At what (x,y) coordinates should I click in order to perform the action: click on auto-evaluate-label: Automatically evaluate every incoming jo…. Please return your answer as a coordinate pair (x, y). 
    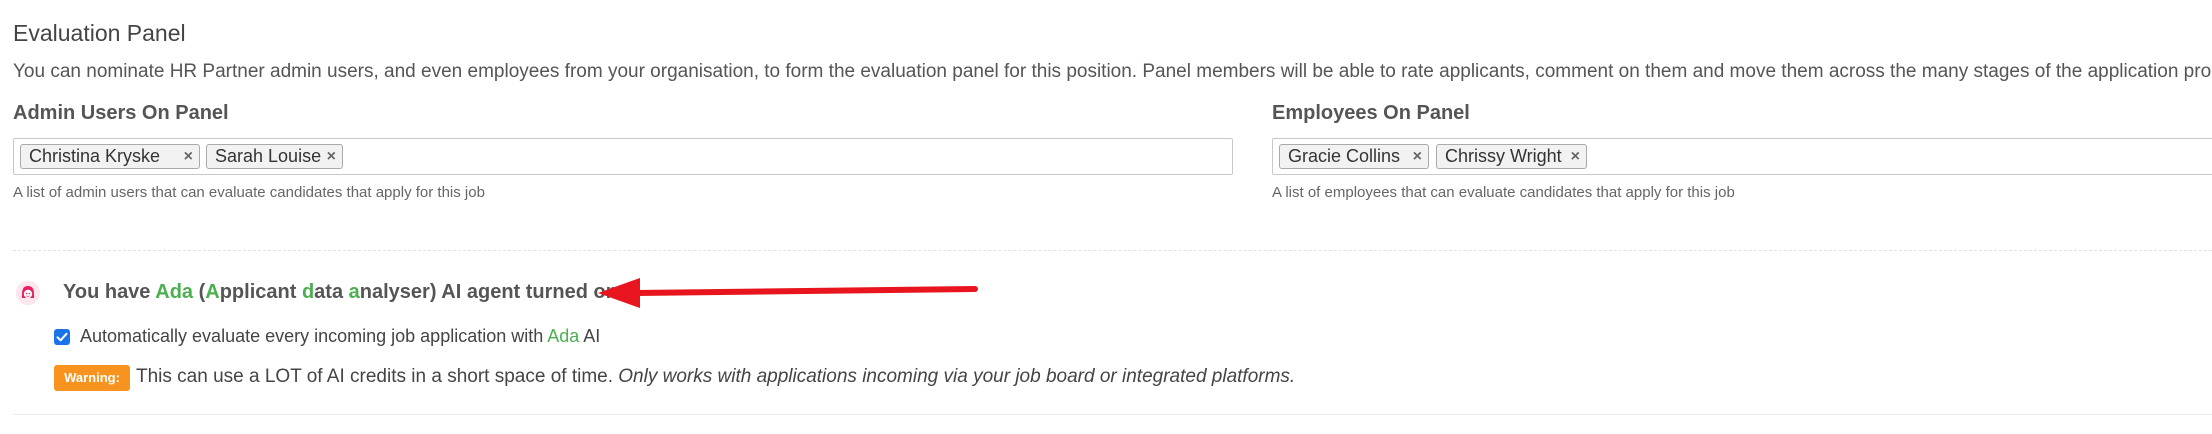
    Looking at the image, I should click on (340, 336).